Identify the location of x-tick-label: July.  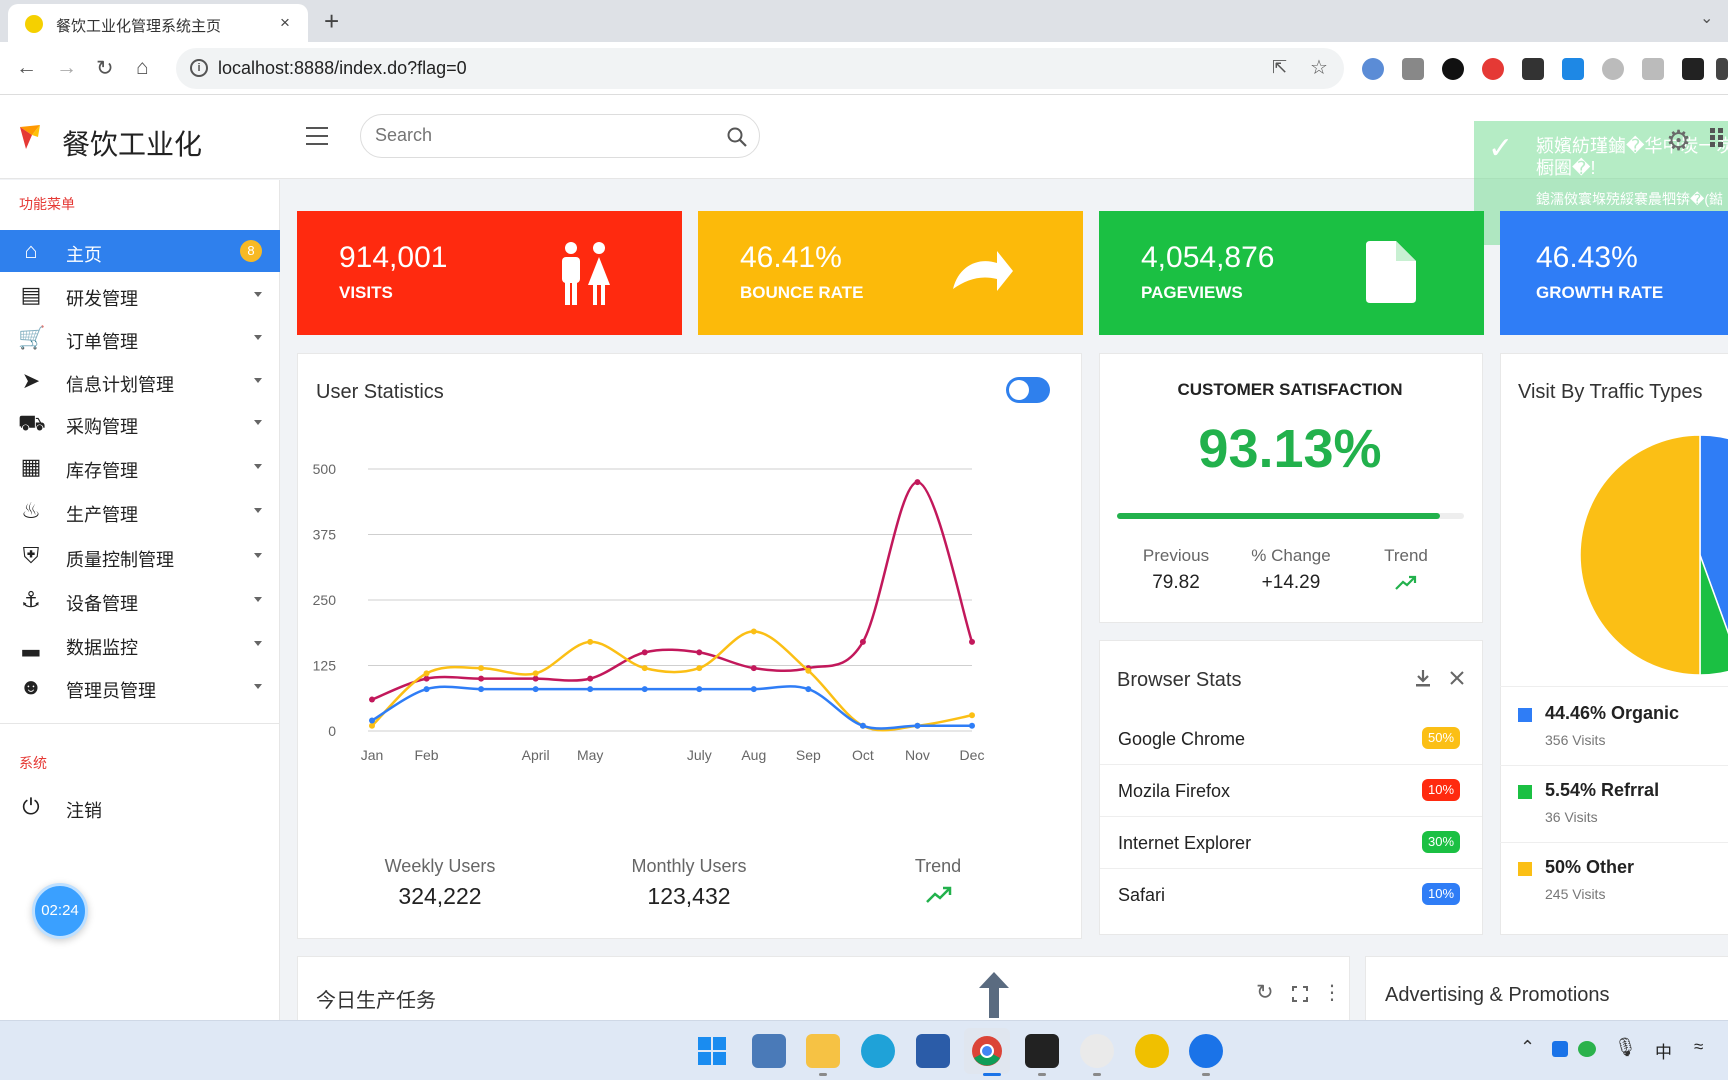
(699, 755).